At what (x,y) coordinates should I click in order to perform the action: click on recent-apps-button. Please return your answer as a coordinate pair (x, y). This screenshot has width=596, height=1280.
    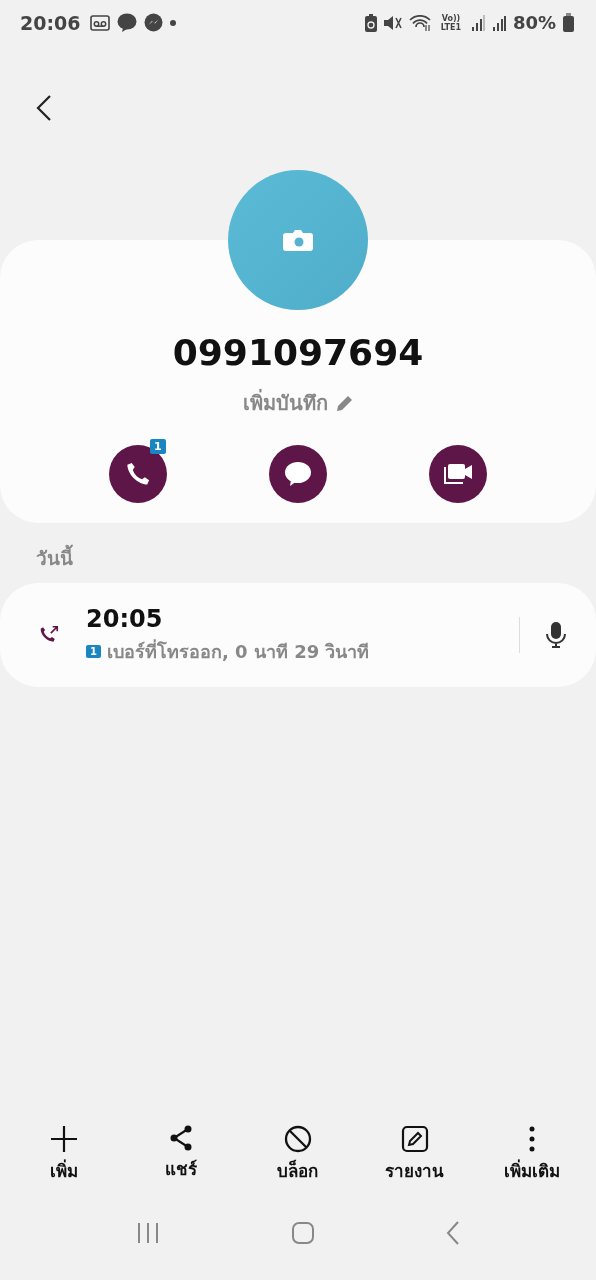
    Looking at the image, I should click on (147, 1232).